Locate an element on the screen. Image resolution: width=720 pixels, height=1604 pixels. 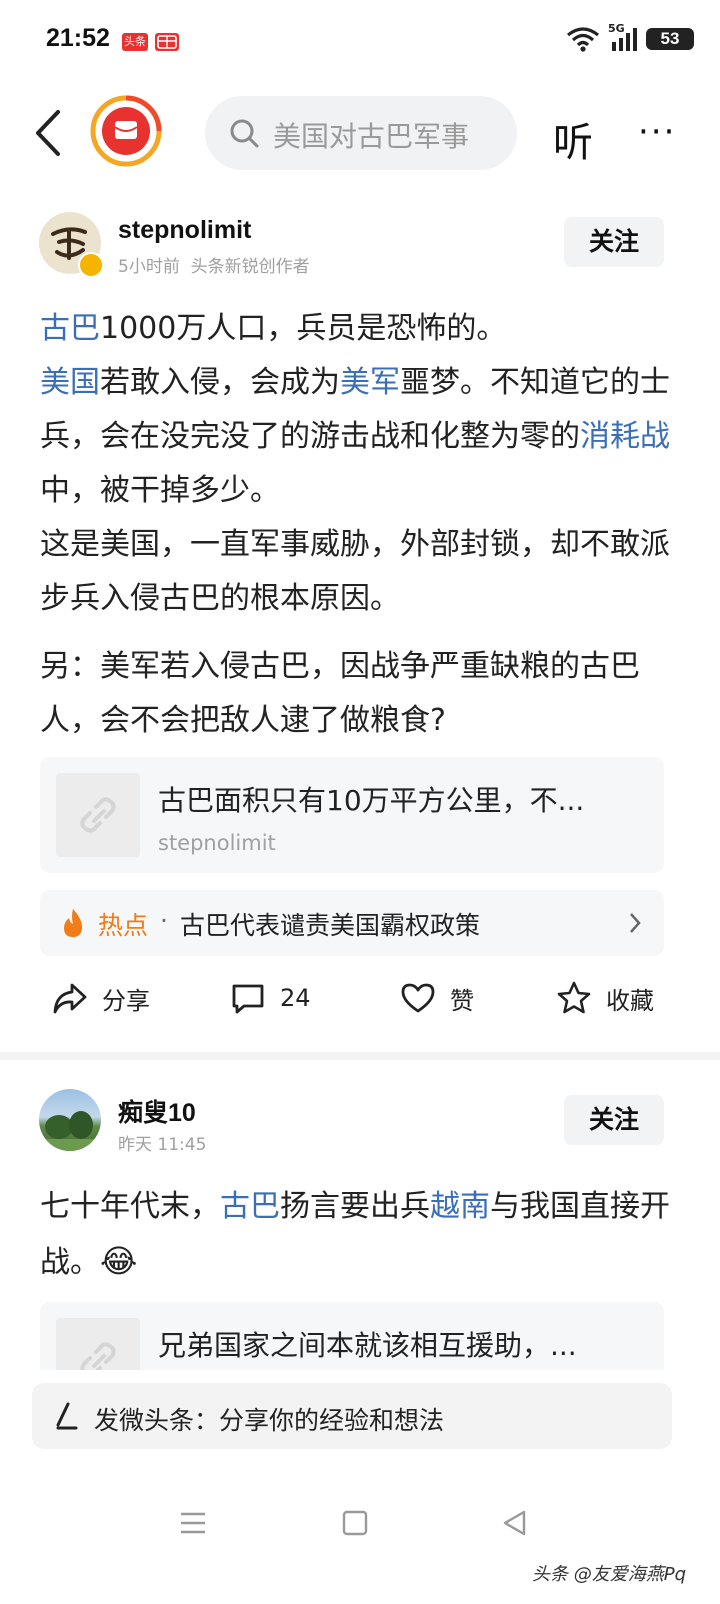
back-arrow-icon is located at coordinates (48, 133).